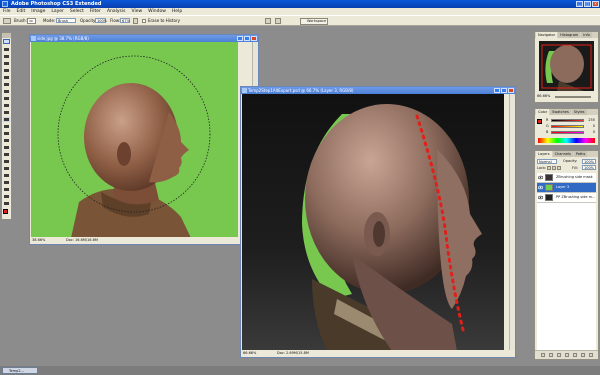 The image size is (600, 375). I want to click on menu-layer: Layer, so click(57, 11).